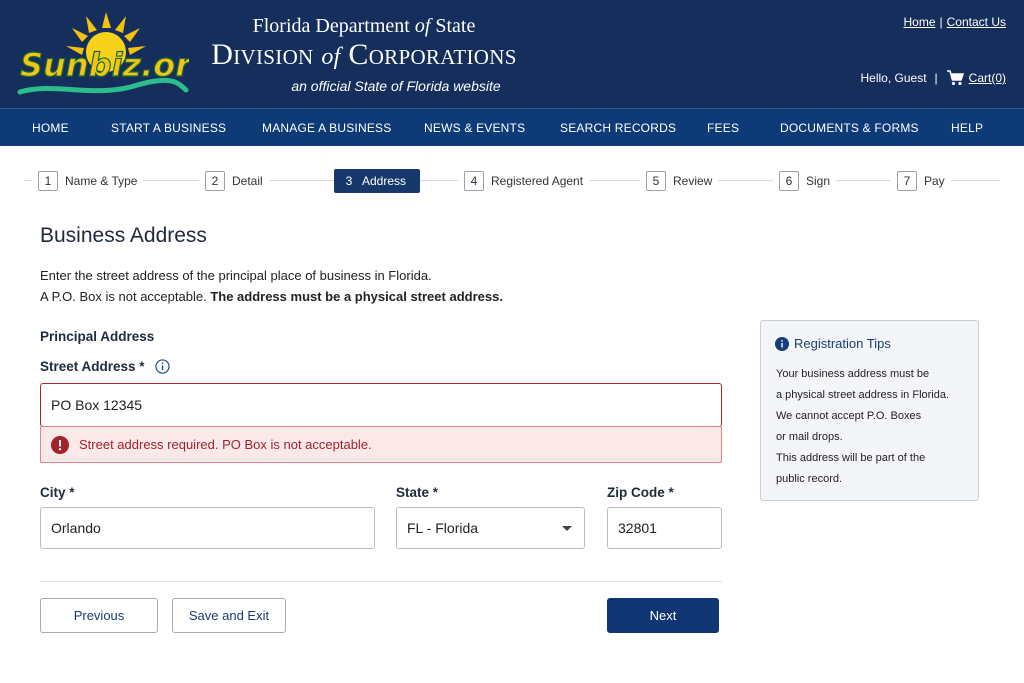  I want to click on step-pay: 7 Pay, so click(921, 181).